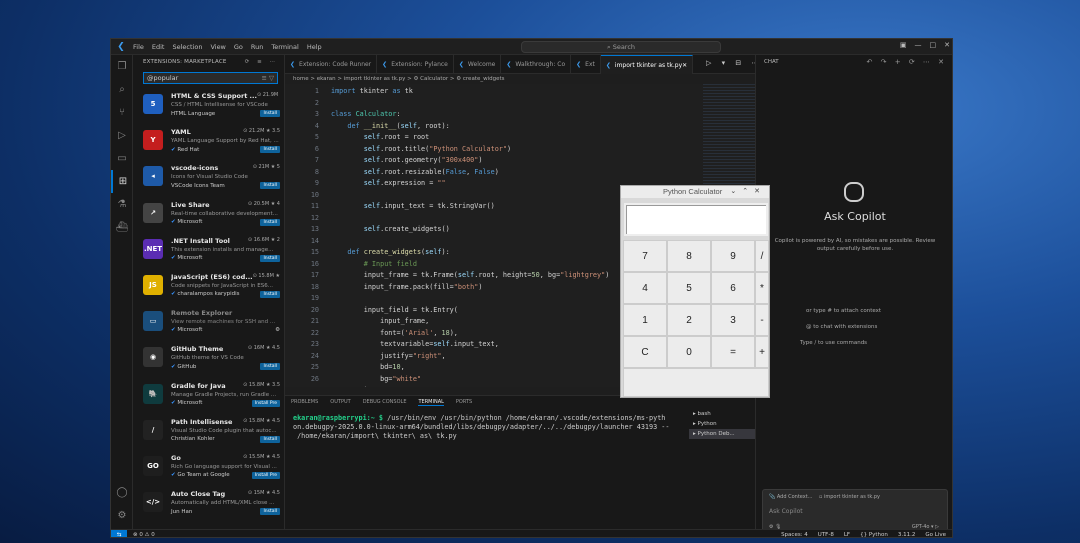 The width and height of the screenshot is (1080, 543). What do you see at coordinates (257, 47) in the screenshot?
I see `menu-item-run: Run` at bounding box center [257, 47].